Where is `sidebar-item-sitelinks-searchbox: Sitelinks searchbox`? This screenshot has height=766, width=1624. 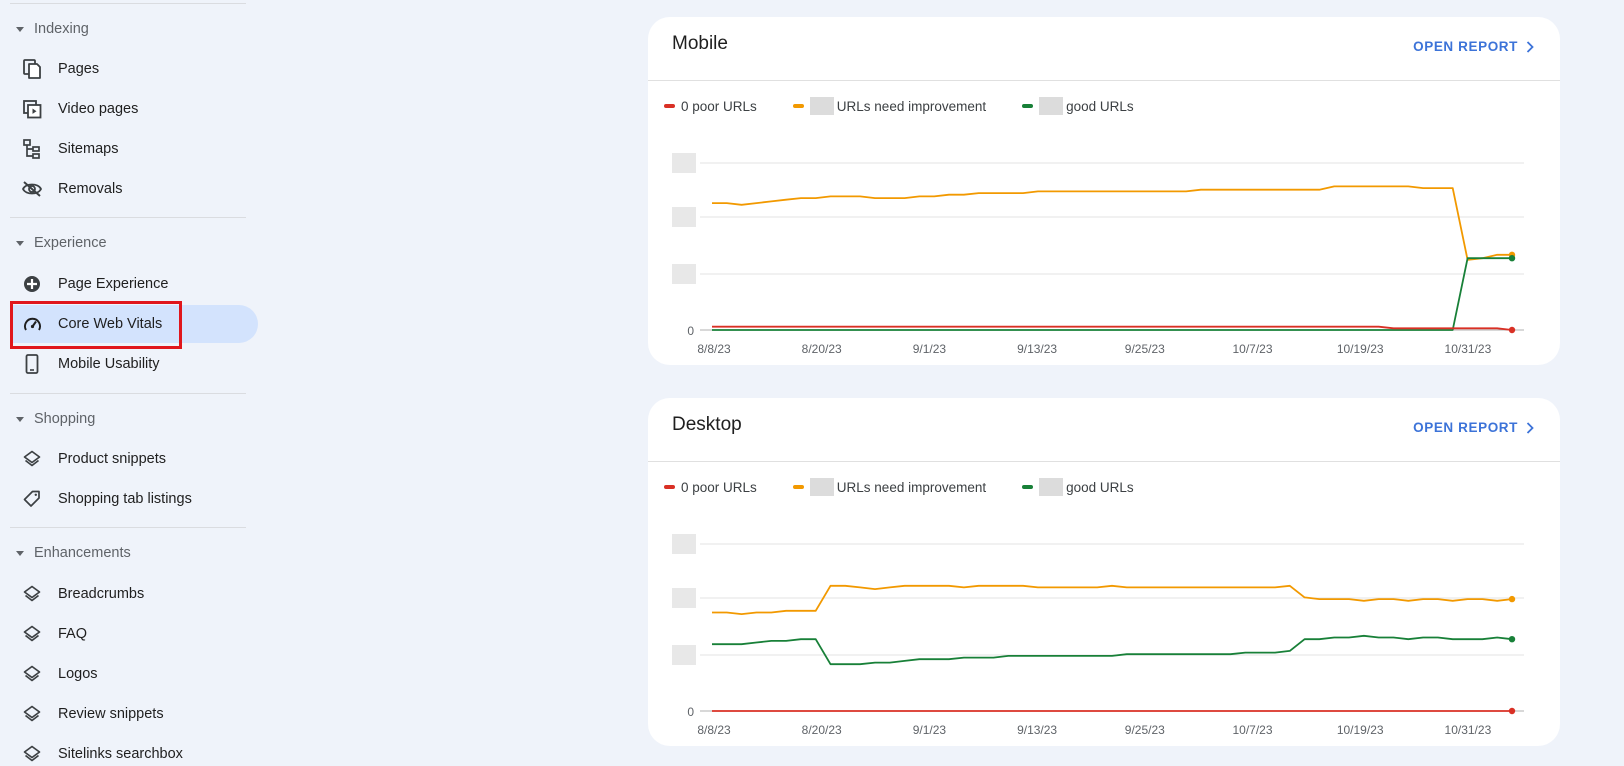
sidebar-item-sitelinks-searchbox: Sitelinks searchbox is located at coordinates (134, 750).